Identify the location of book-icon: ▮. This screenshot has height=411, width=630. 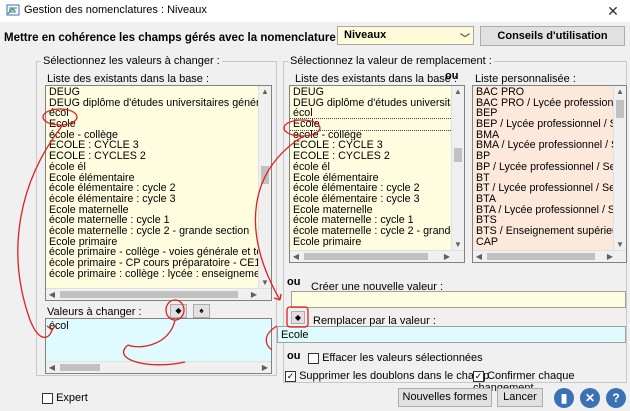
(564, 398).